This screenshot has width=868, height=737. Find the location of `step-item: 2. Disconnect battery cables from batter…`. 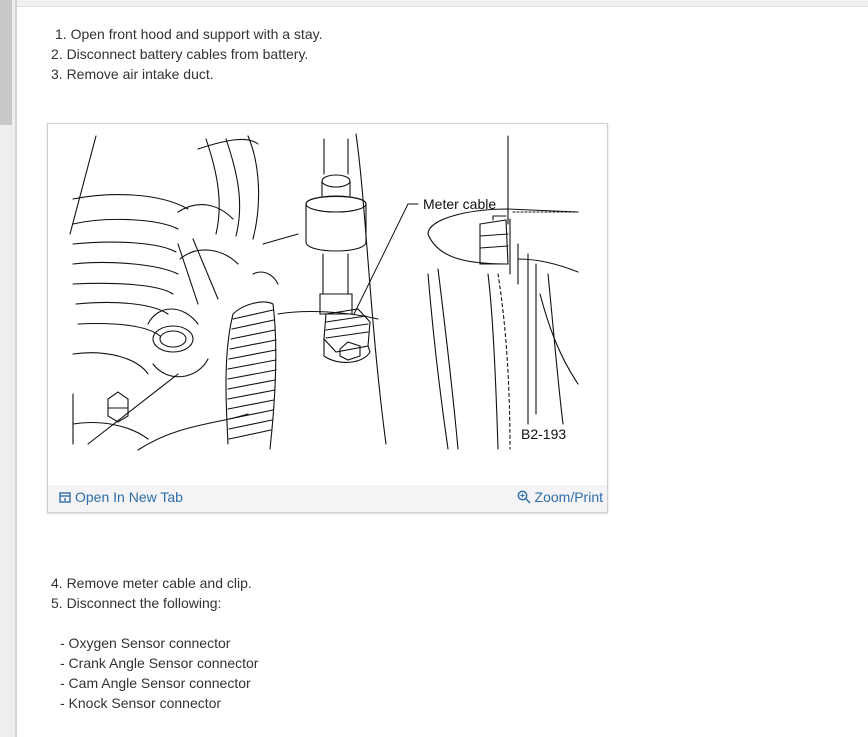

step-item: 2. Disconnect battery cables from batter… is located at coordinates (180, 54).